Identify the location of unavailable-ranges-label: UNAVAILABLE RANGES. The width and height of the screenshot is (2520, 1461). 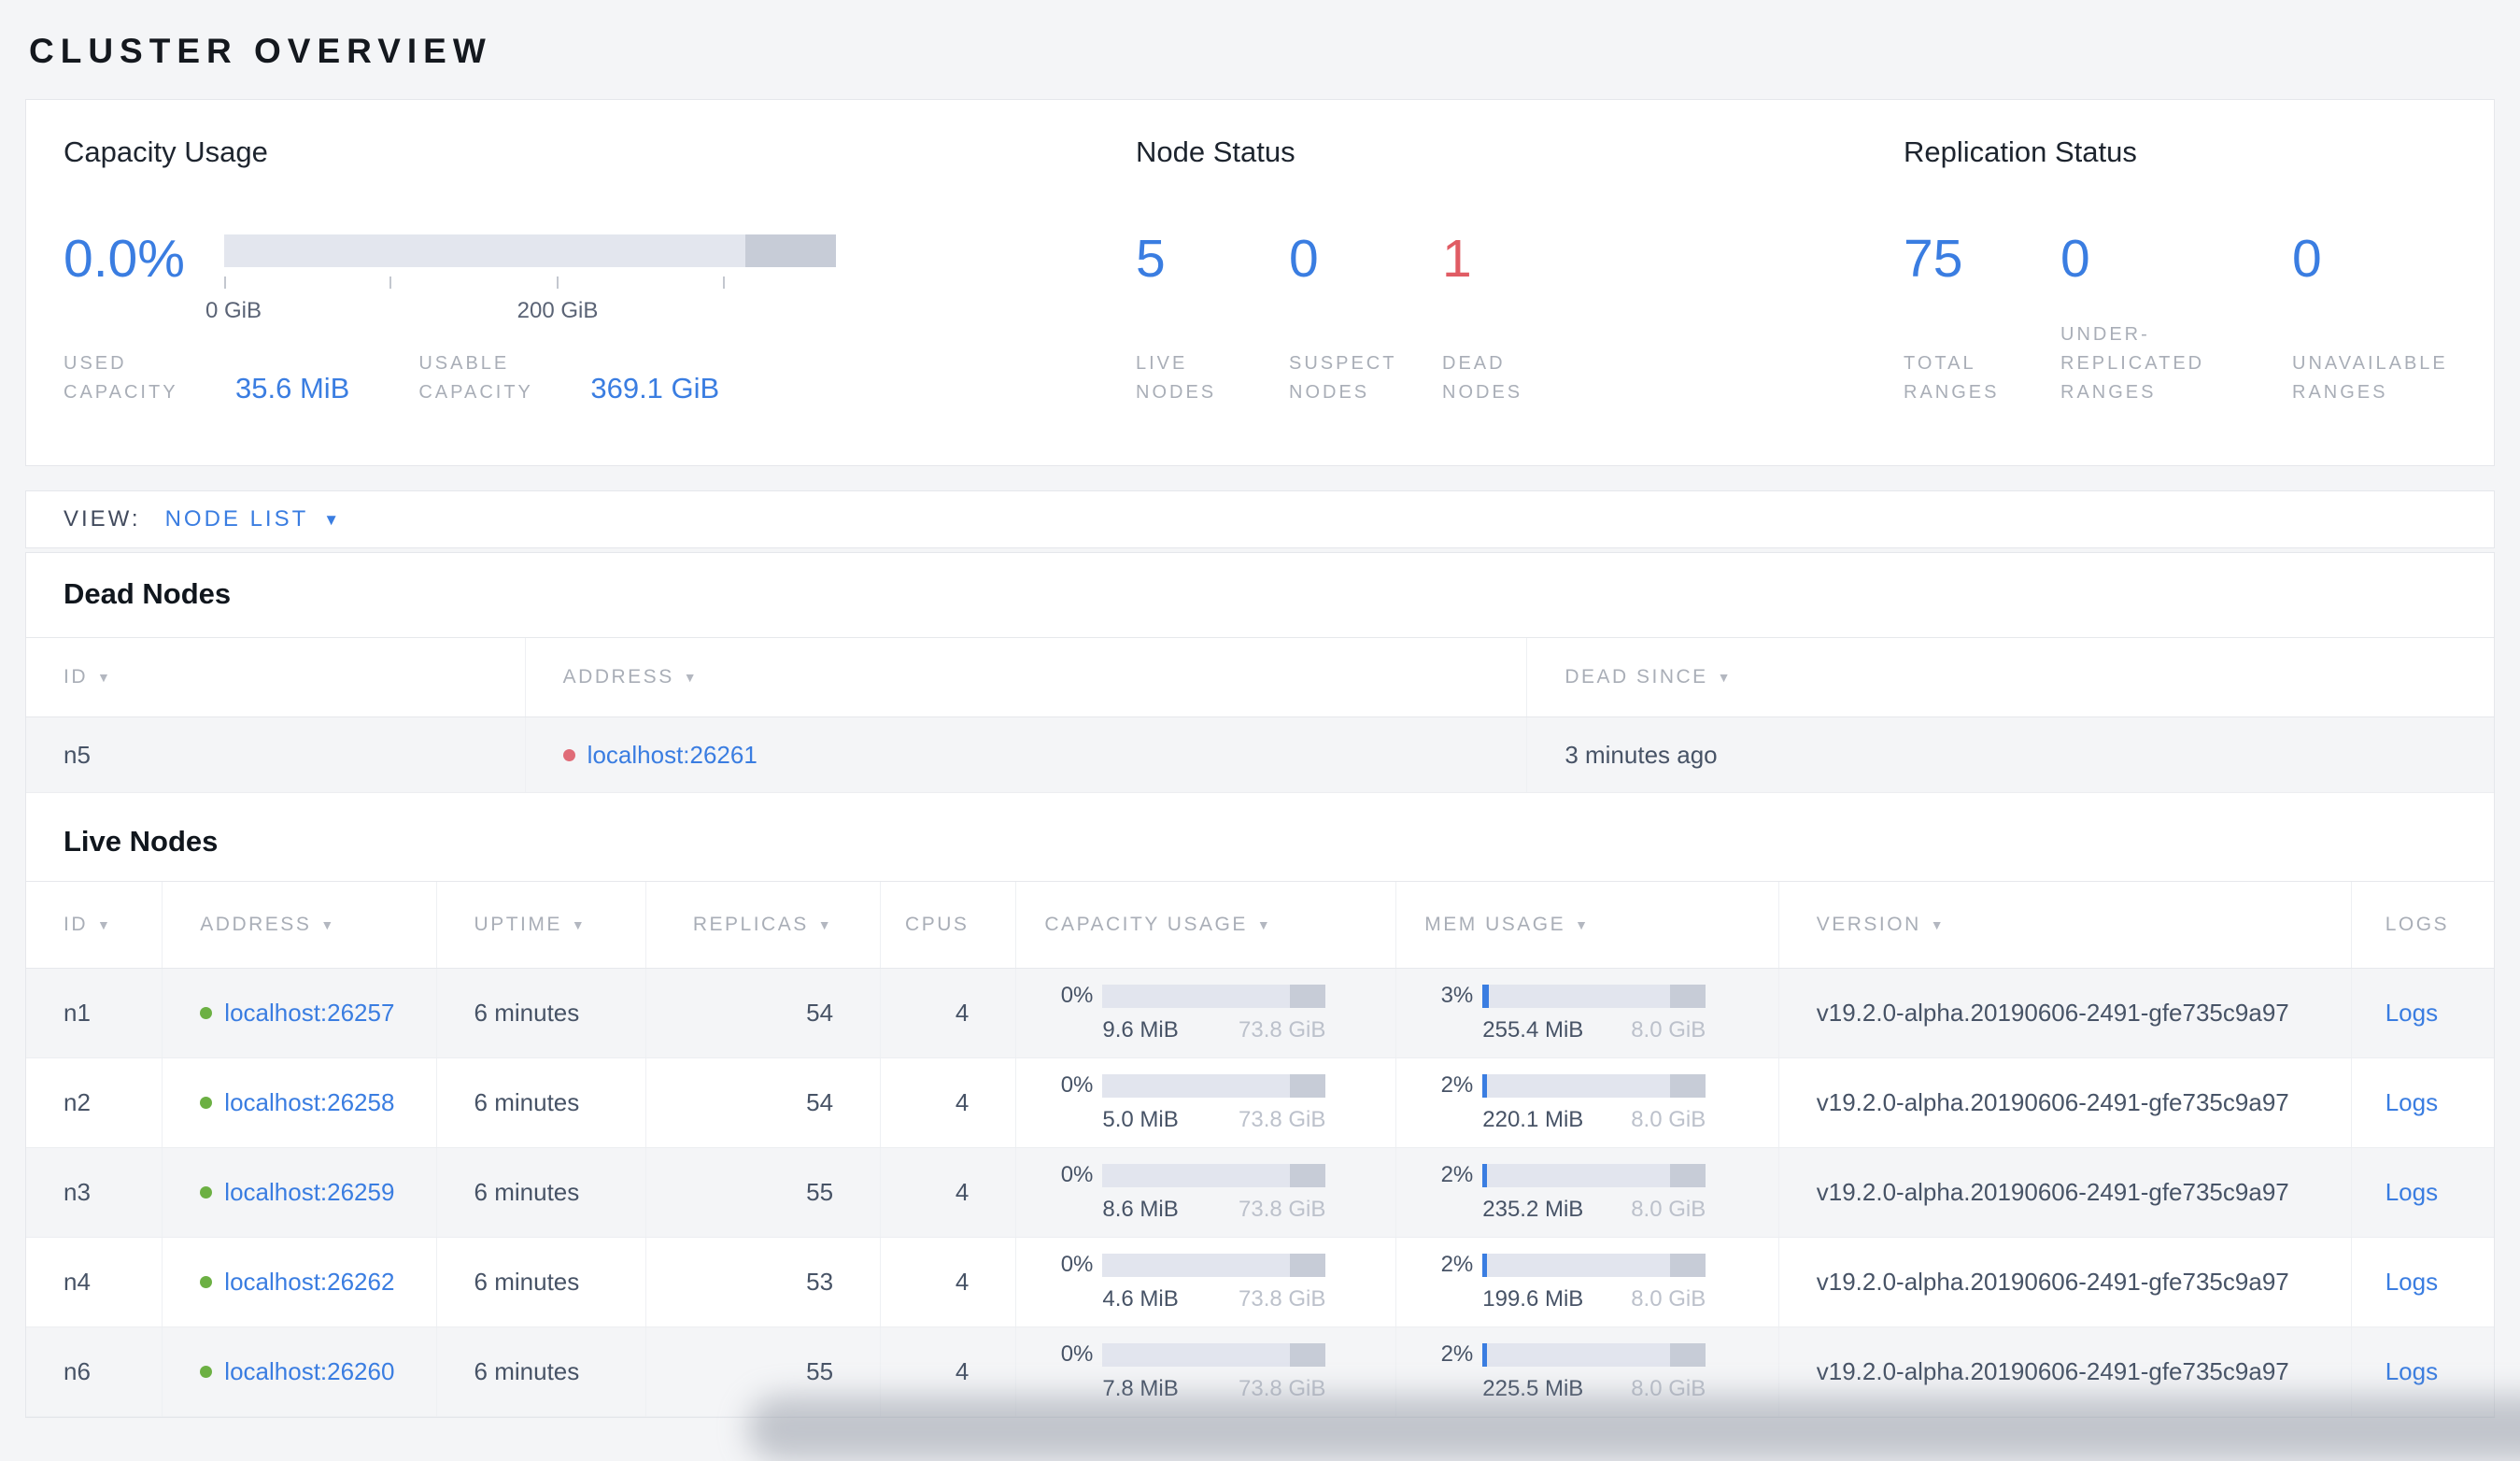
(2370, 378).